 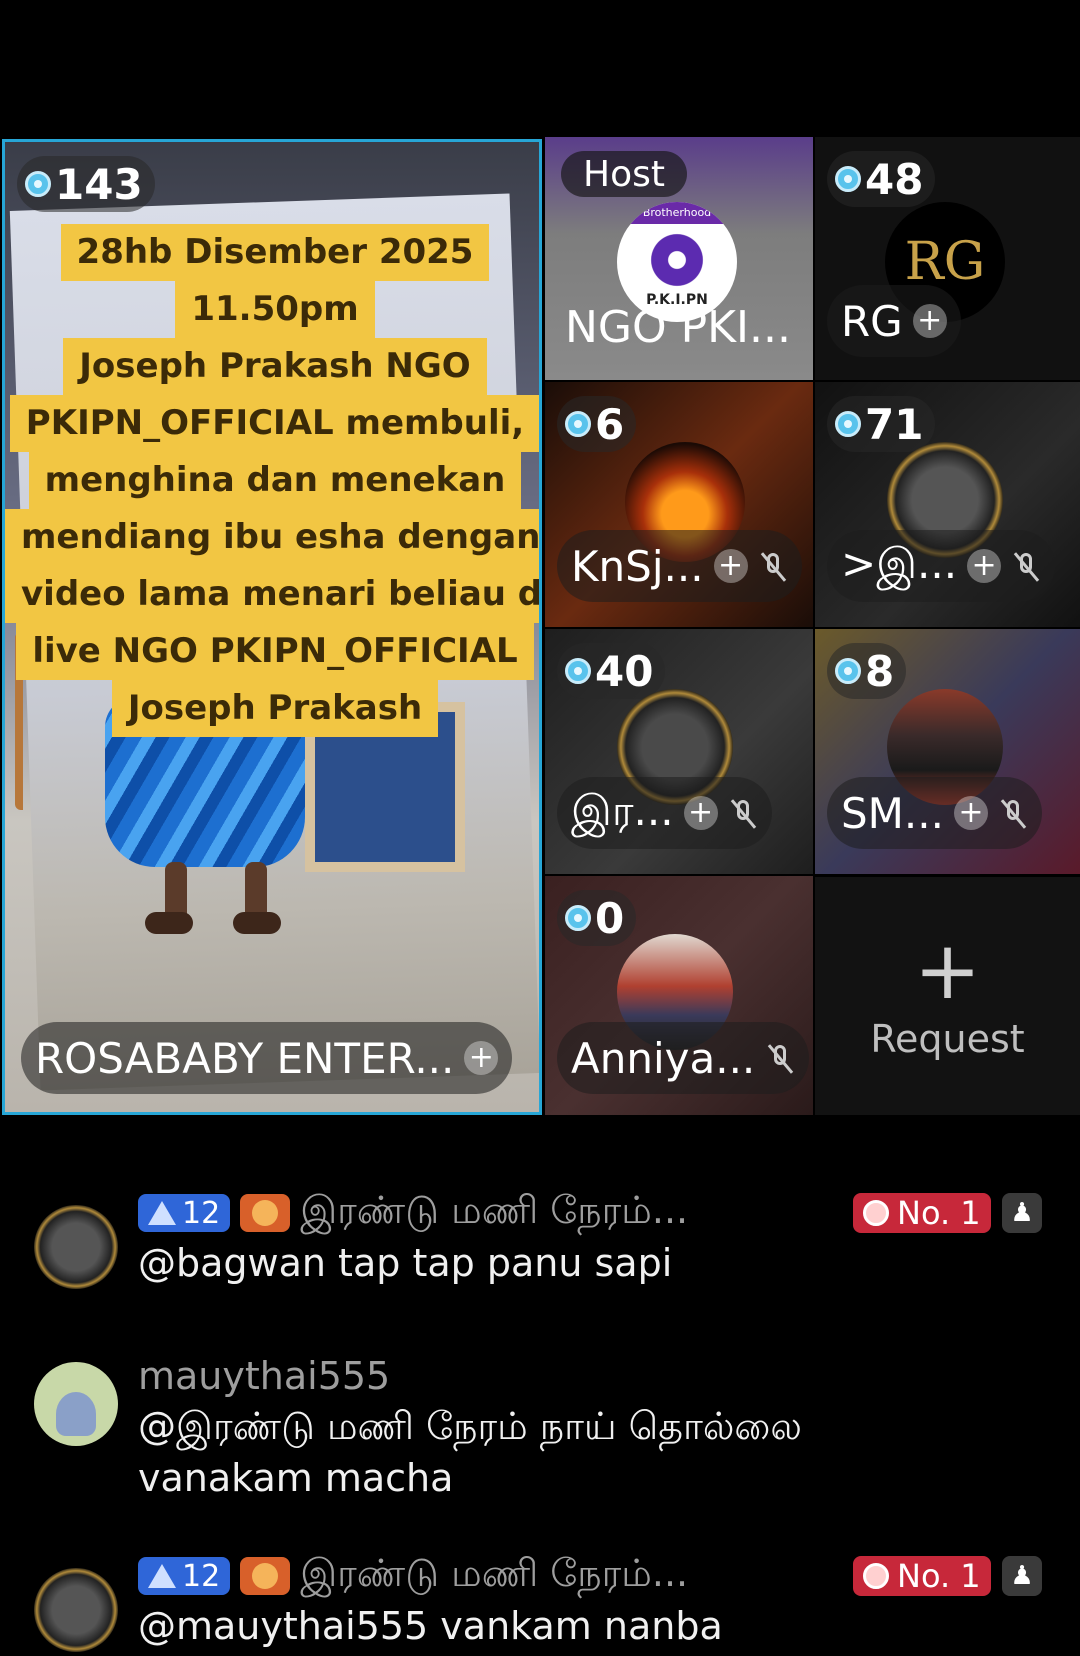 I want to click on flower-logo-icon, so click(x=677, y=260).